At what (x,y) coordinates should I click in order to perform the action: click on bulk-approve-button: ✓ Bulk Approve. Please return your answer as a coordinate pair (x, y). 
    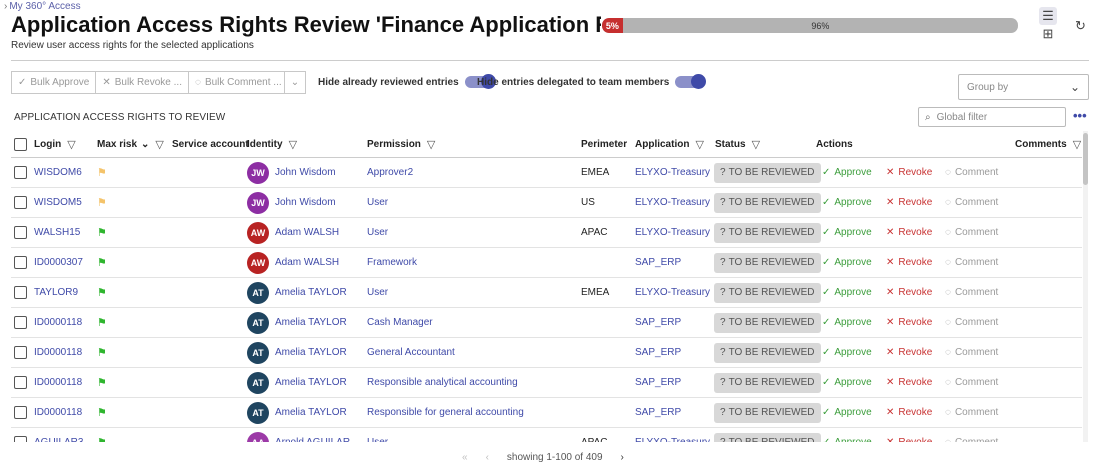
    Looking at the image, I should click on (54, 82).